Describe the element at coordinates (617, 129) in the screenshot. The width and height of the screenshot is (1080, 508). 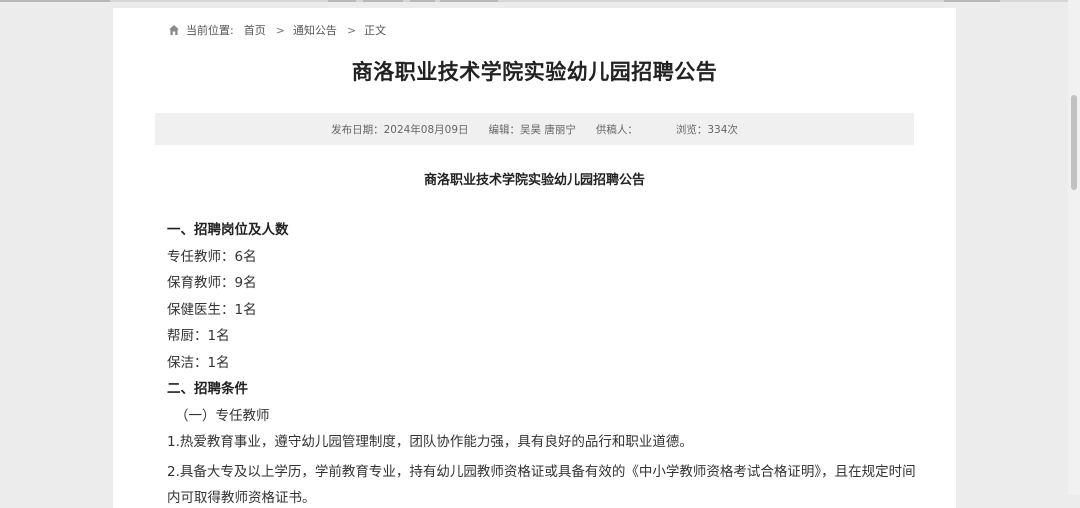
I see `contributor: 供稿人：` at that location.